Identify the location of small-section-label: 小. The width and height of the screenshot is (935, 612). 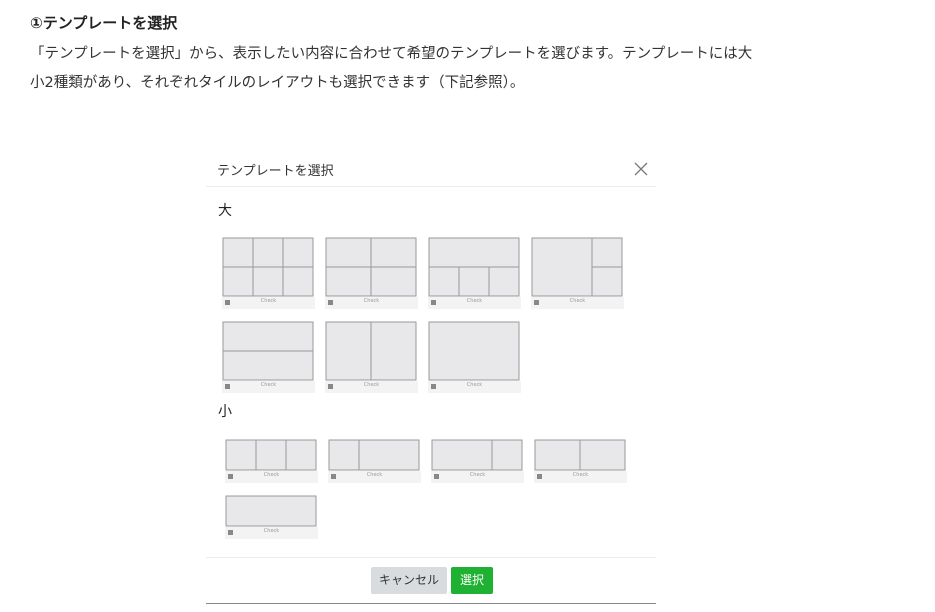
(225, 412).